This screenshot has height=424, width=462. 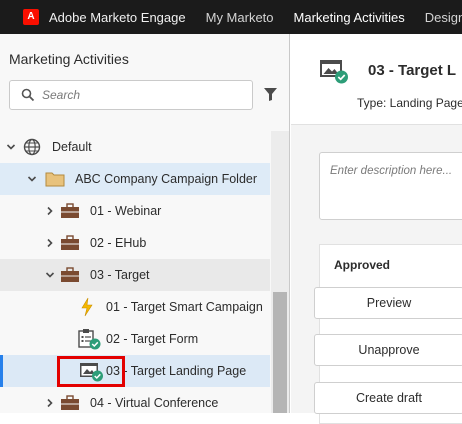 What do you see at coordinates (334, 72) in the screenshot?
I see `landing-page-approved-icon` at bounding box center [334, 72].